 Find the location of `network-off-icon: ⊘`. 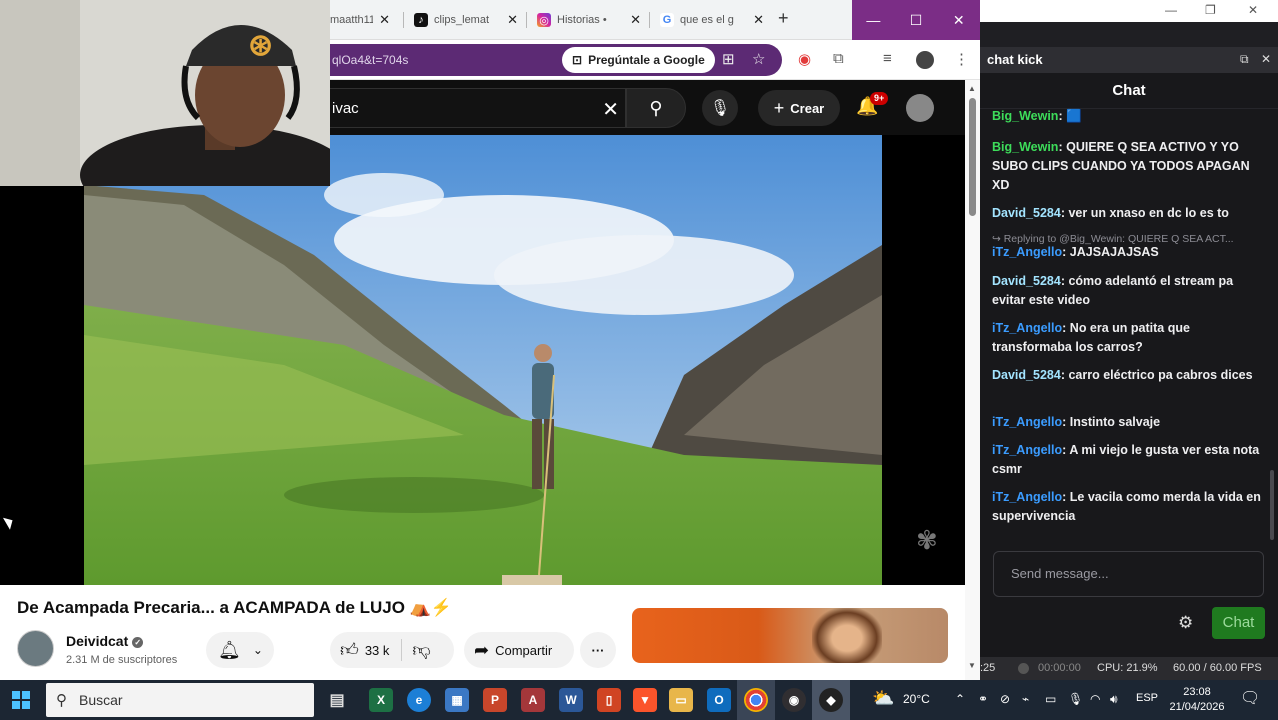

network-off-icon: ⊘ is located at coordinates (1005, 699).